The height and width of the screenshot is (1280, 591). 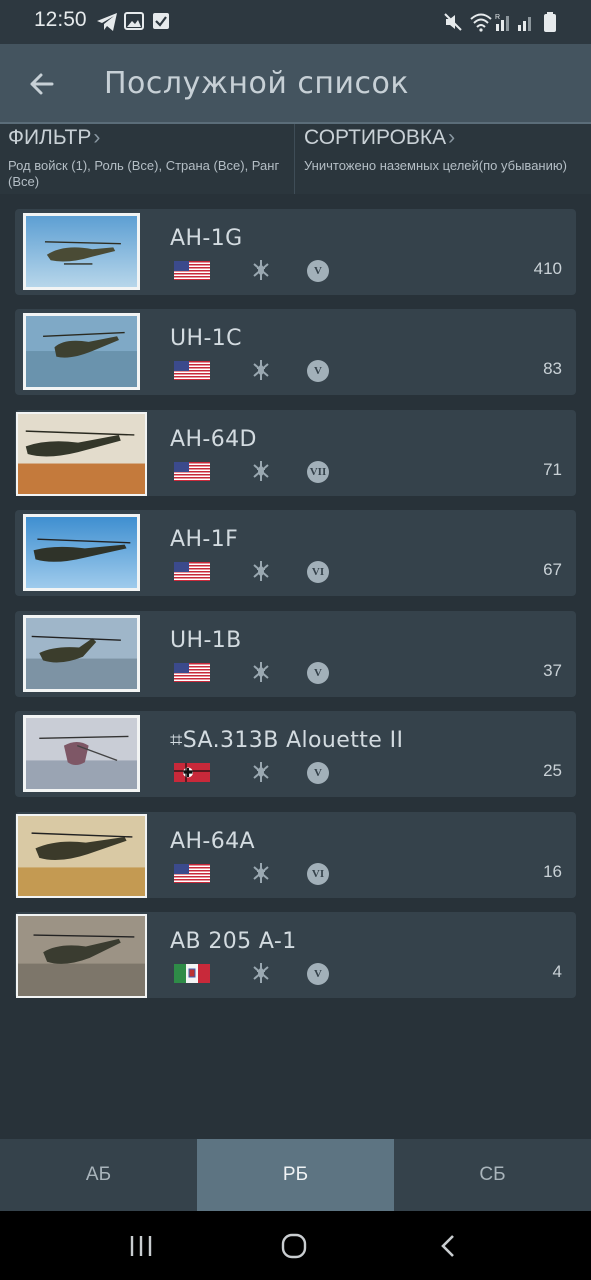 What do you see at coordinates (557, 971) in the screenshot?
I see `kill-count: 4` at bounding box center [557, 971].